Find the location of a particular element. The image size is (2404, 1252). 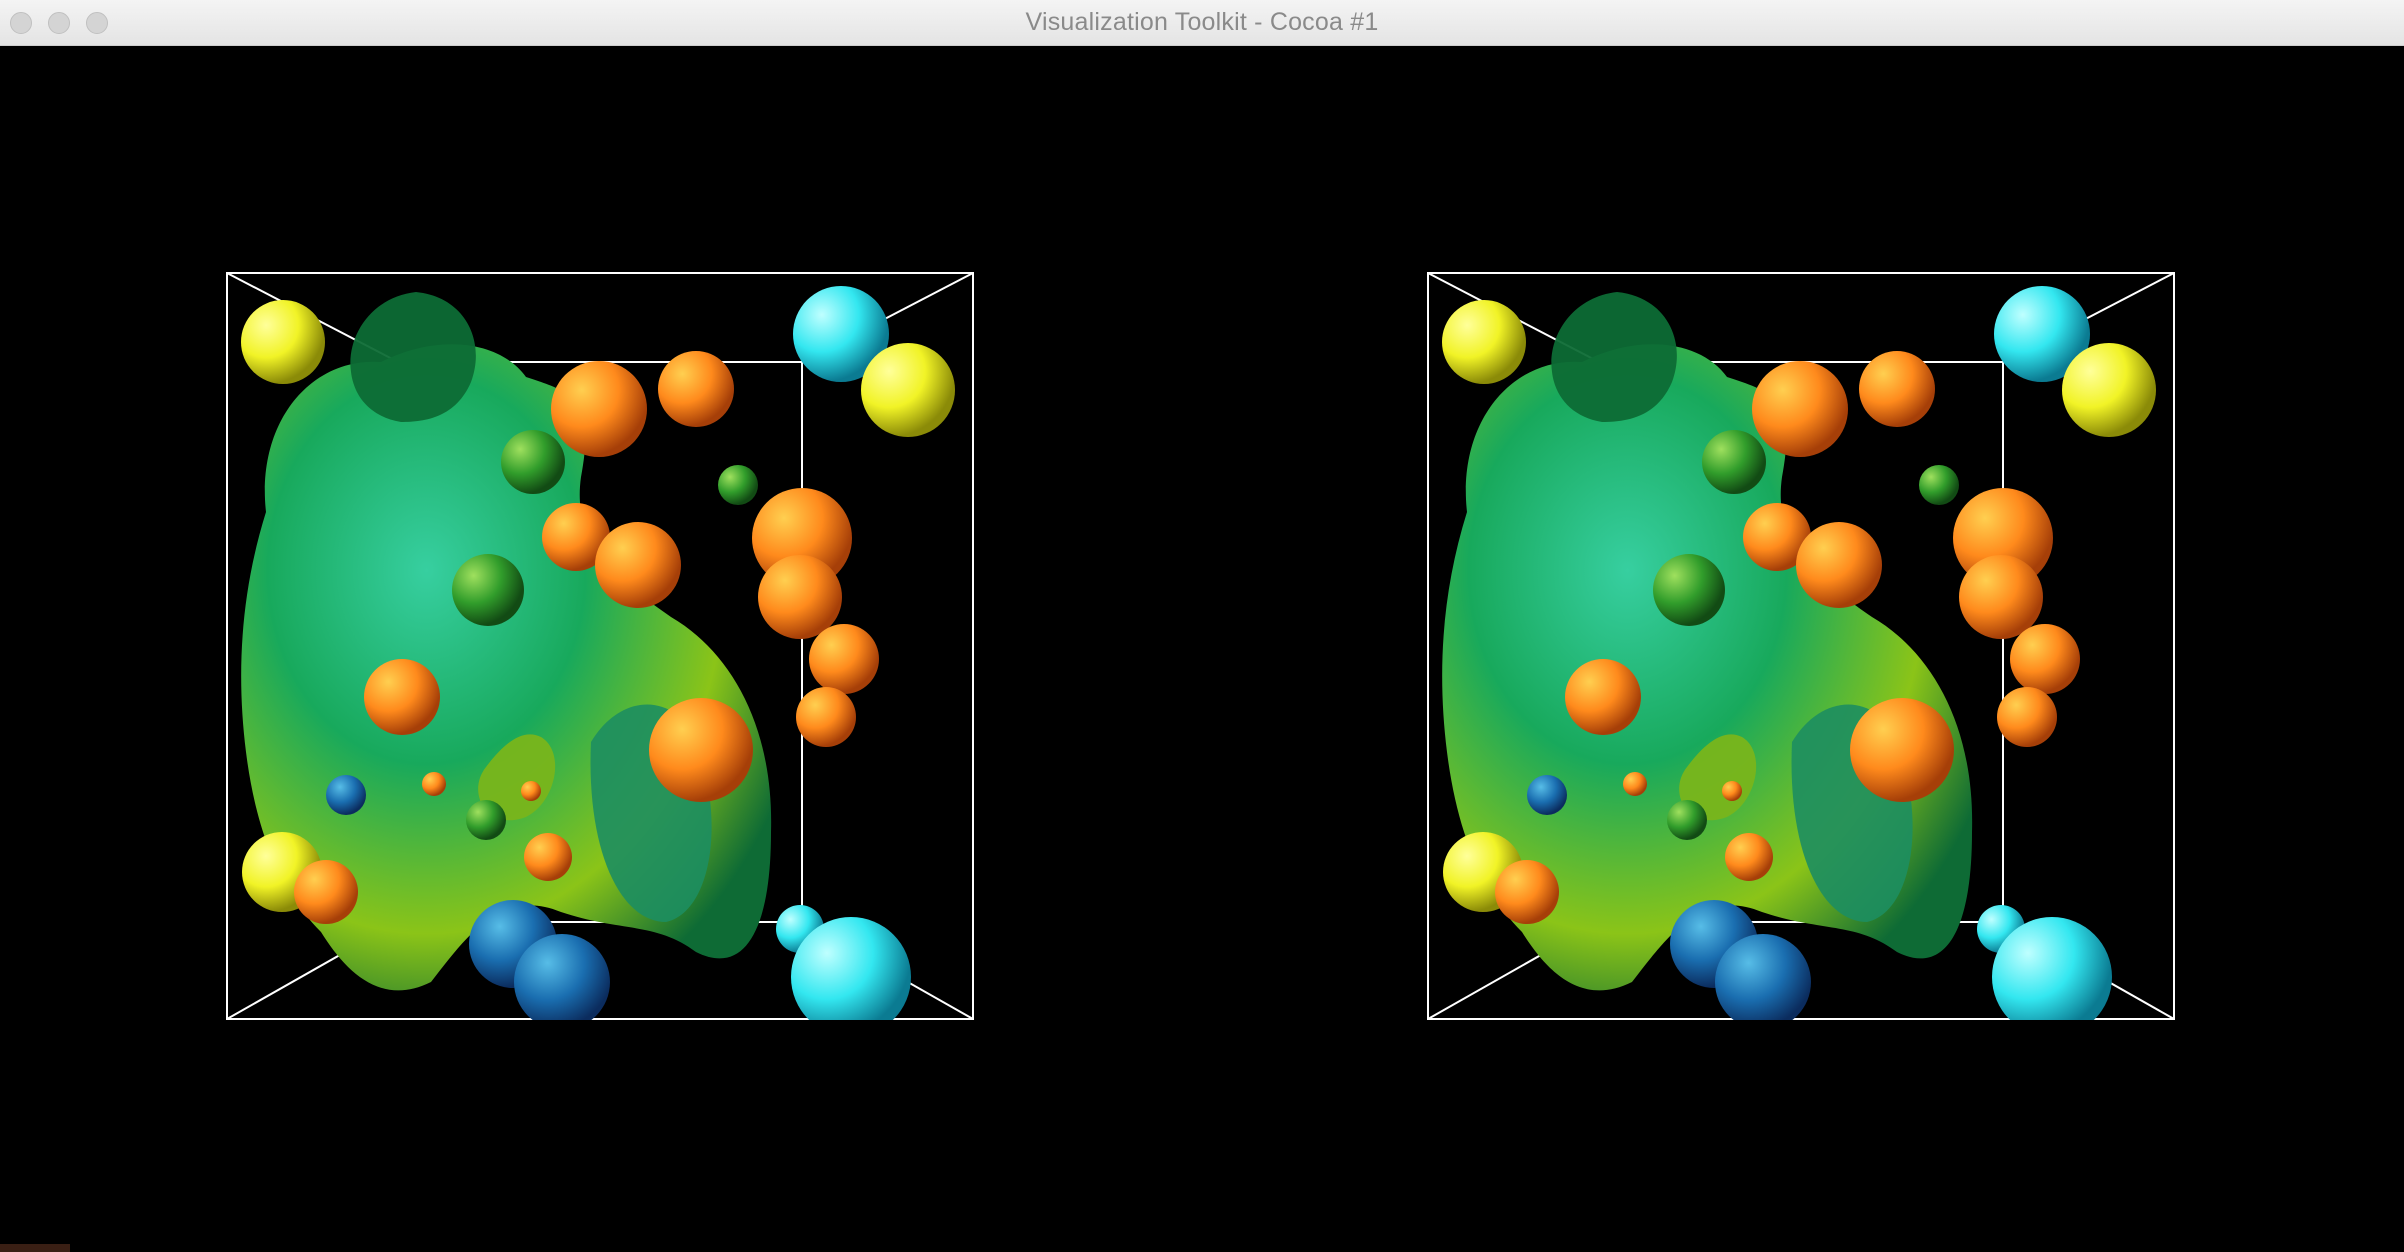

window-title: Visualization Toolkit - Cocoa #1 is located at coordinates (1202, 22).